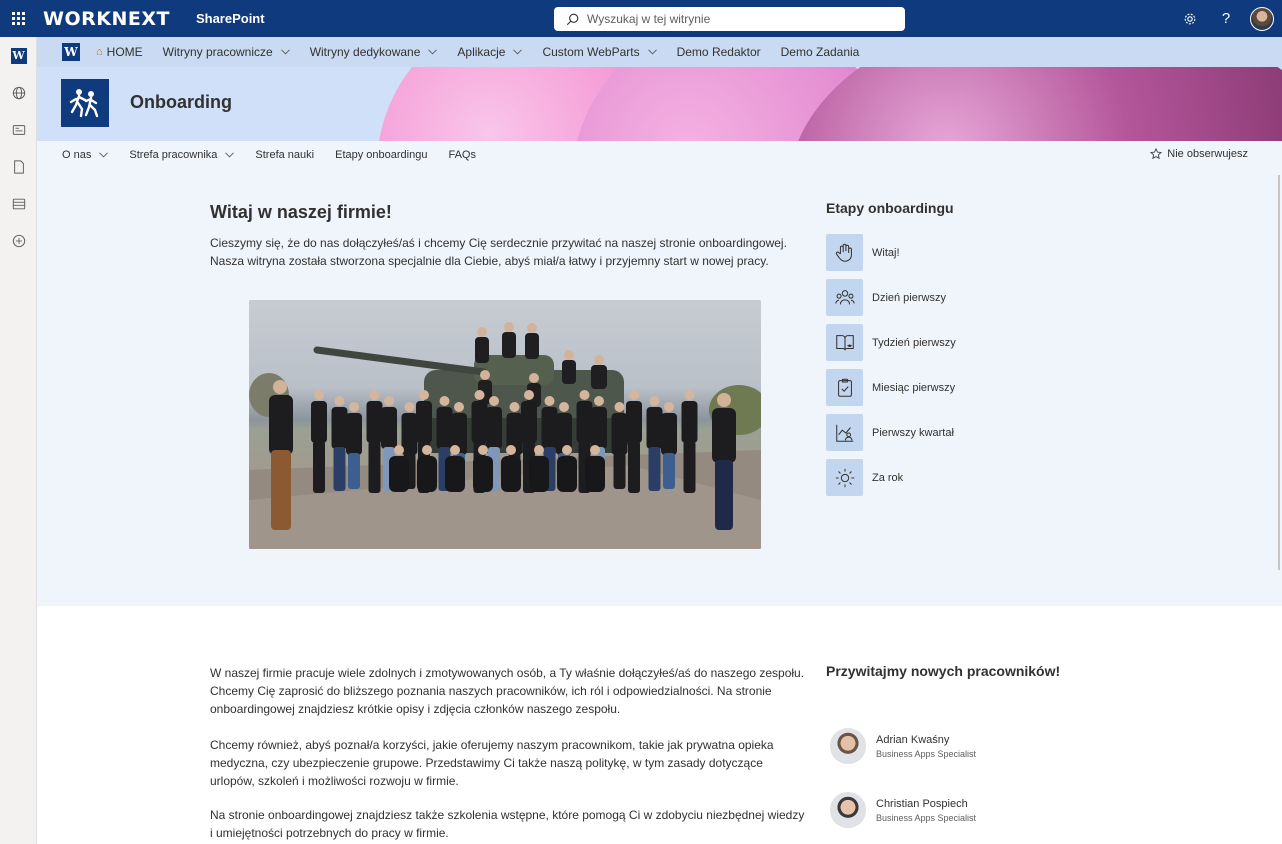 The width and height of the screenshot is (1282, 844). I want to click on question-icon: ?, so click(1226, 18).